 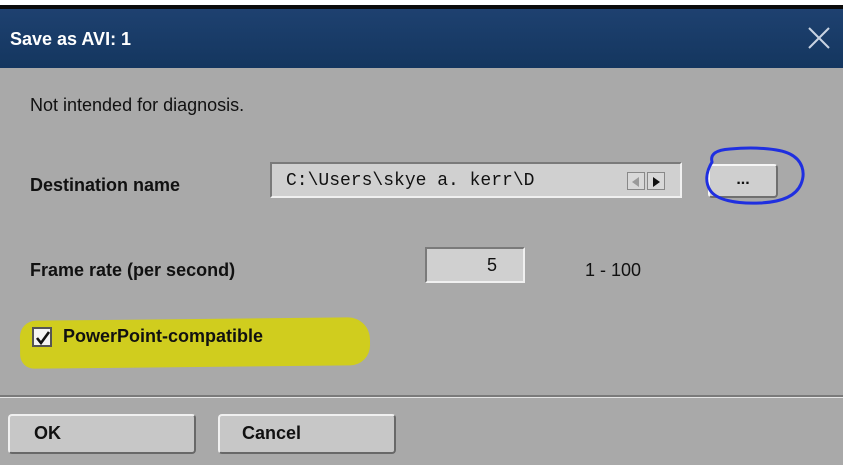 I want to click on powerpoint-compatible-label: PowerPoint-compatible, so click(x=163, y=336).